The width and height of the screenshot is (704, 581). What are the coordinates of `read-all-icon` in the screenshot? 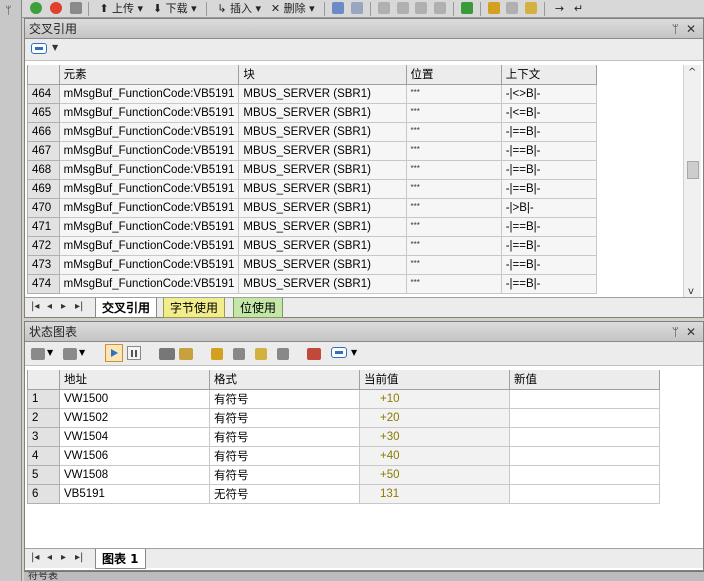 It's located at (283, 354).